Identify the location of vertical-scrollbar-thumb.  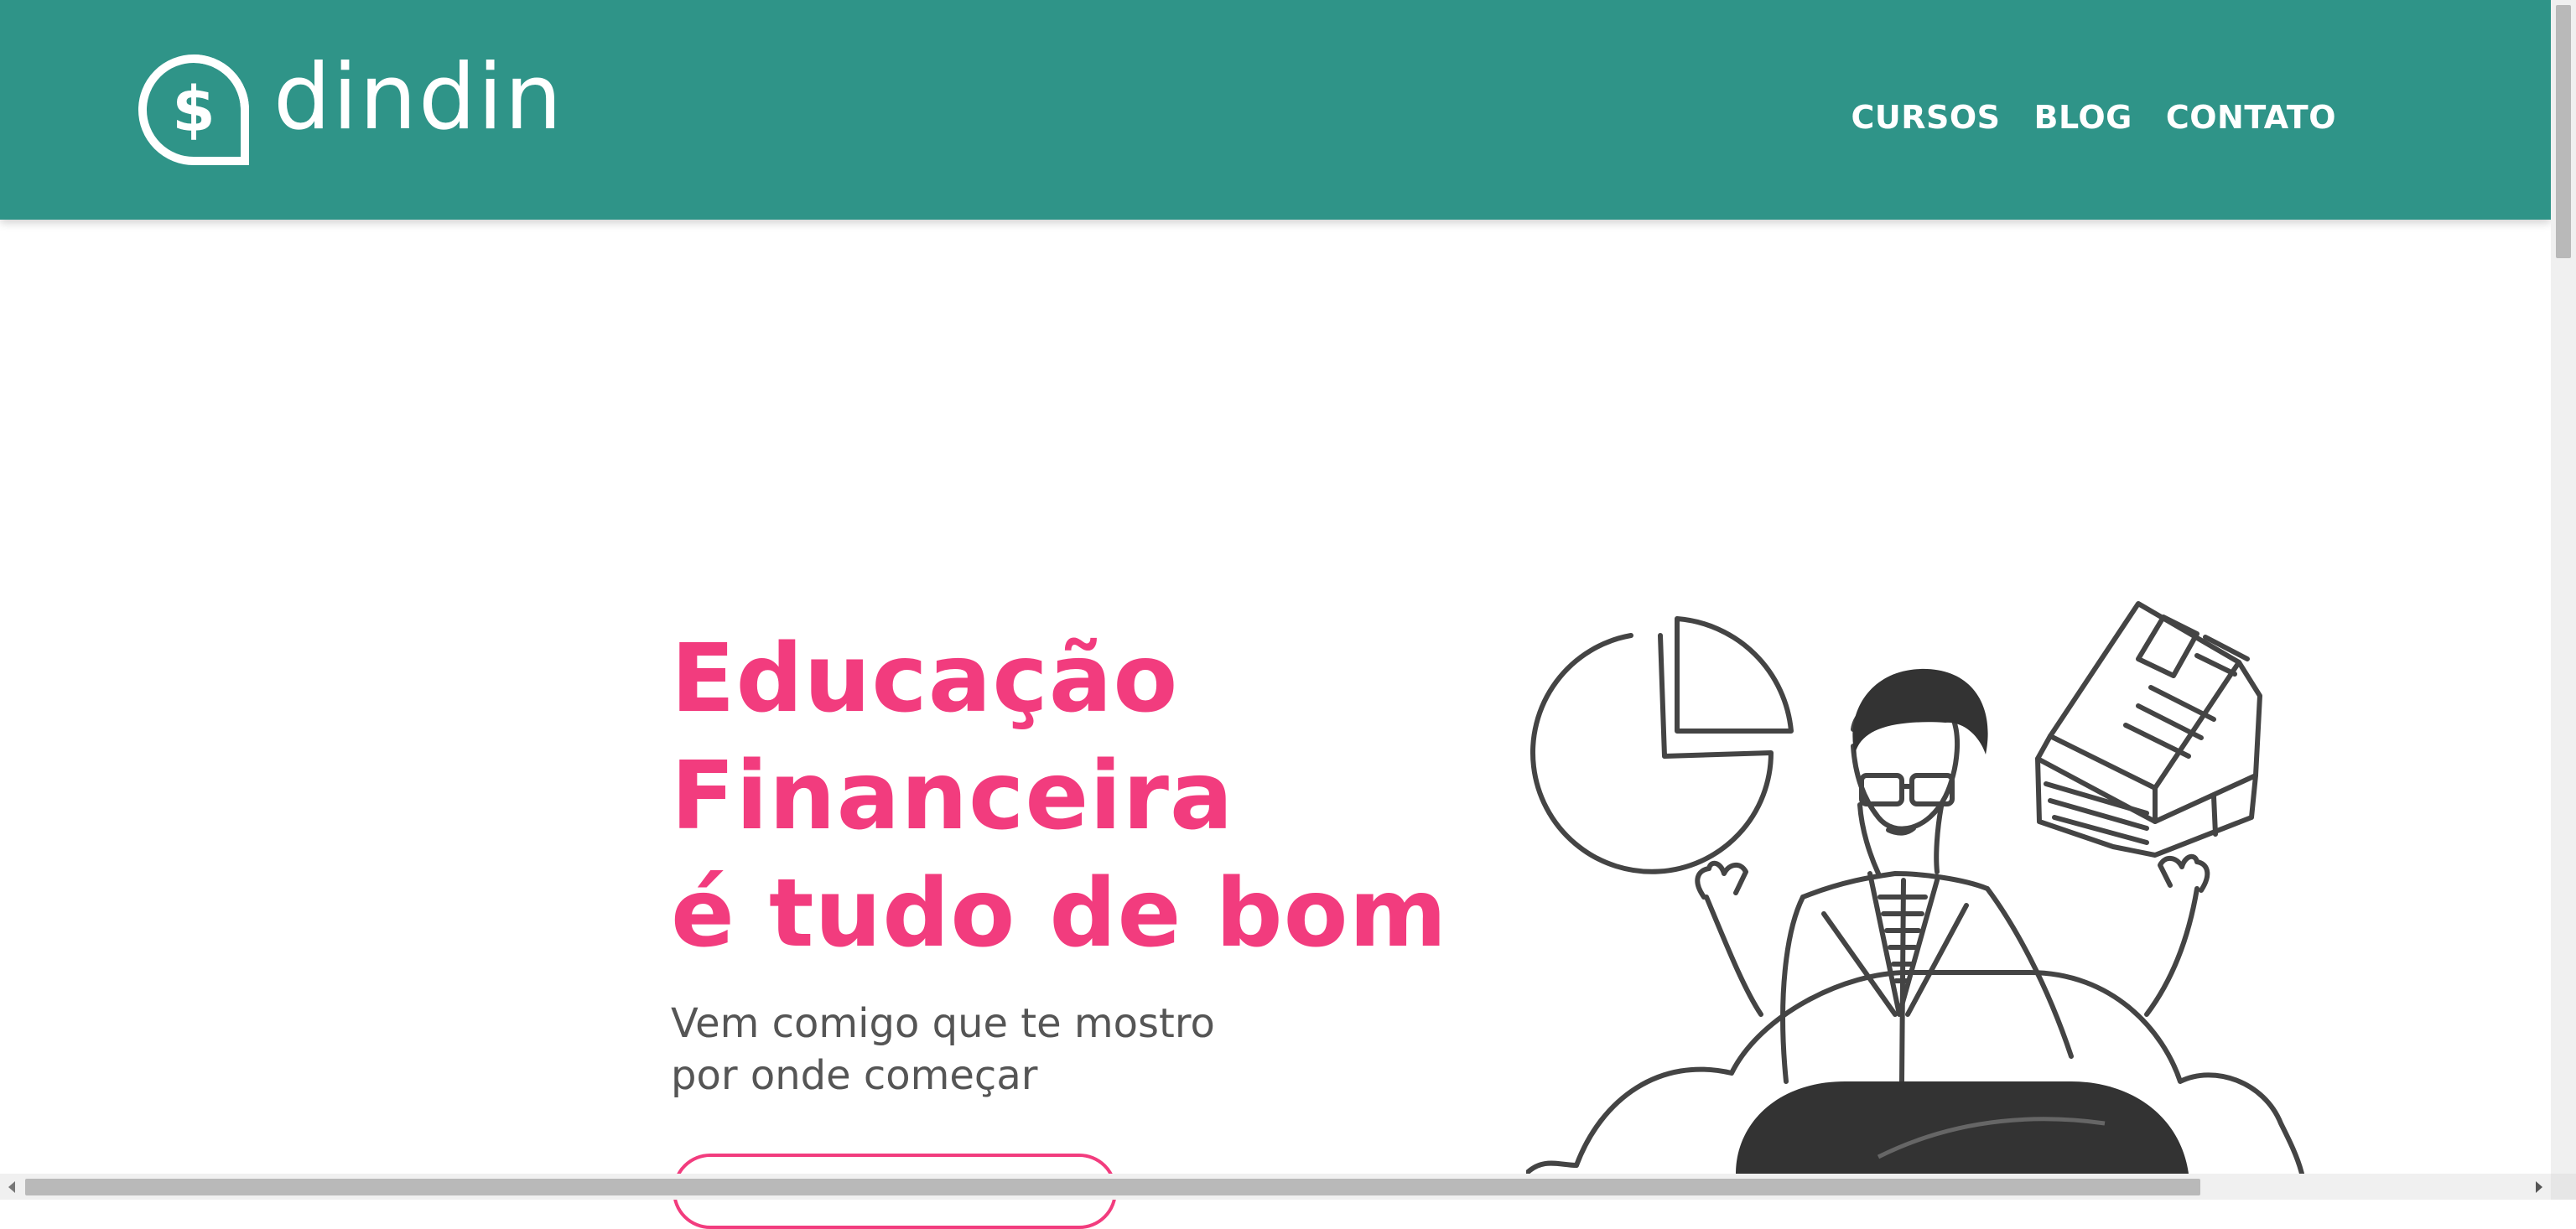
(2563, 131).